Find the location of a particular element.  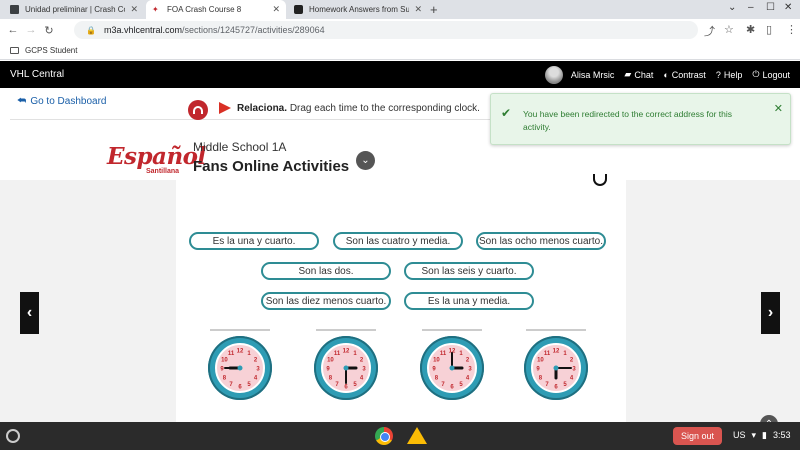

tab-homework: Homework Answers from Subject ✕ is located at coordinates (358, 9).